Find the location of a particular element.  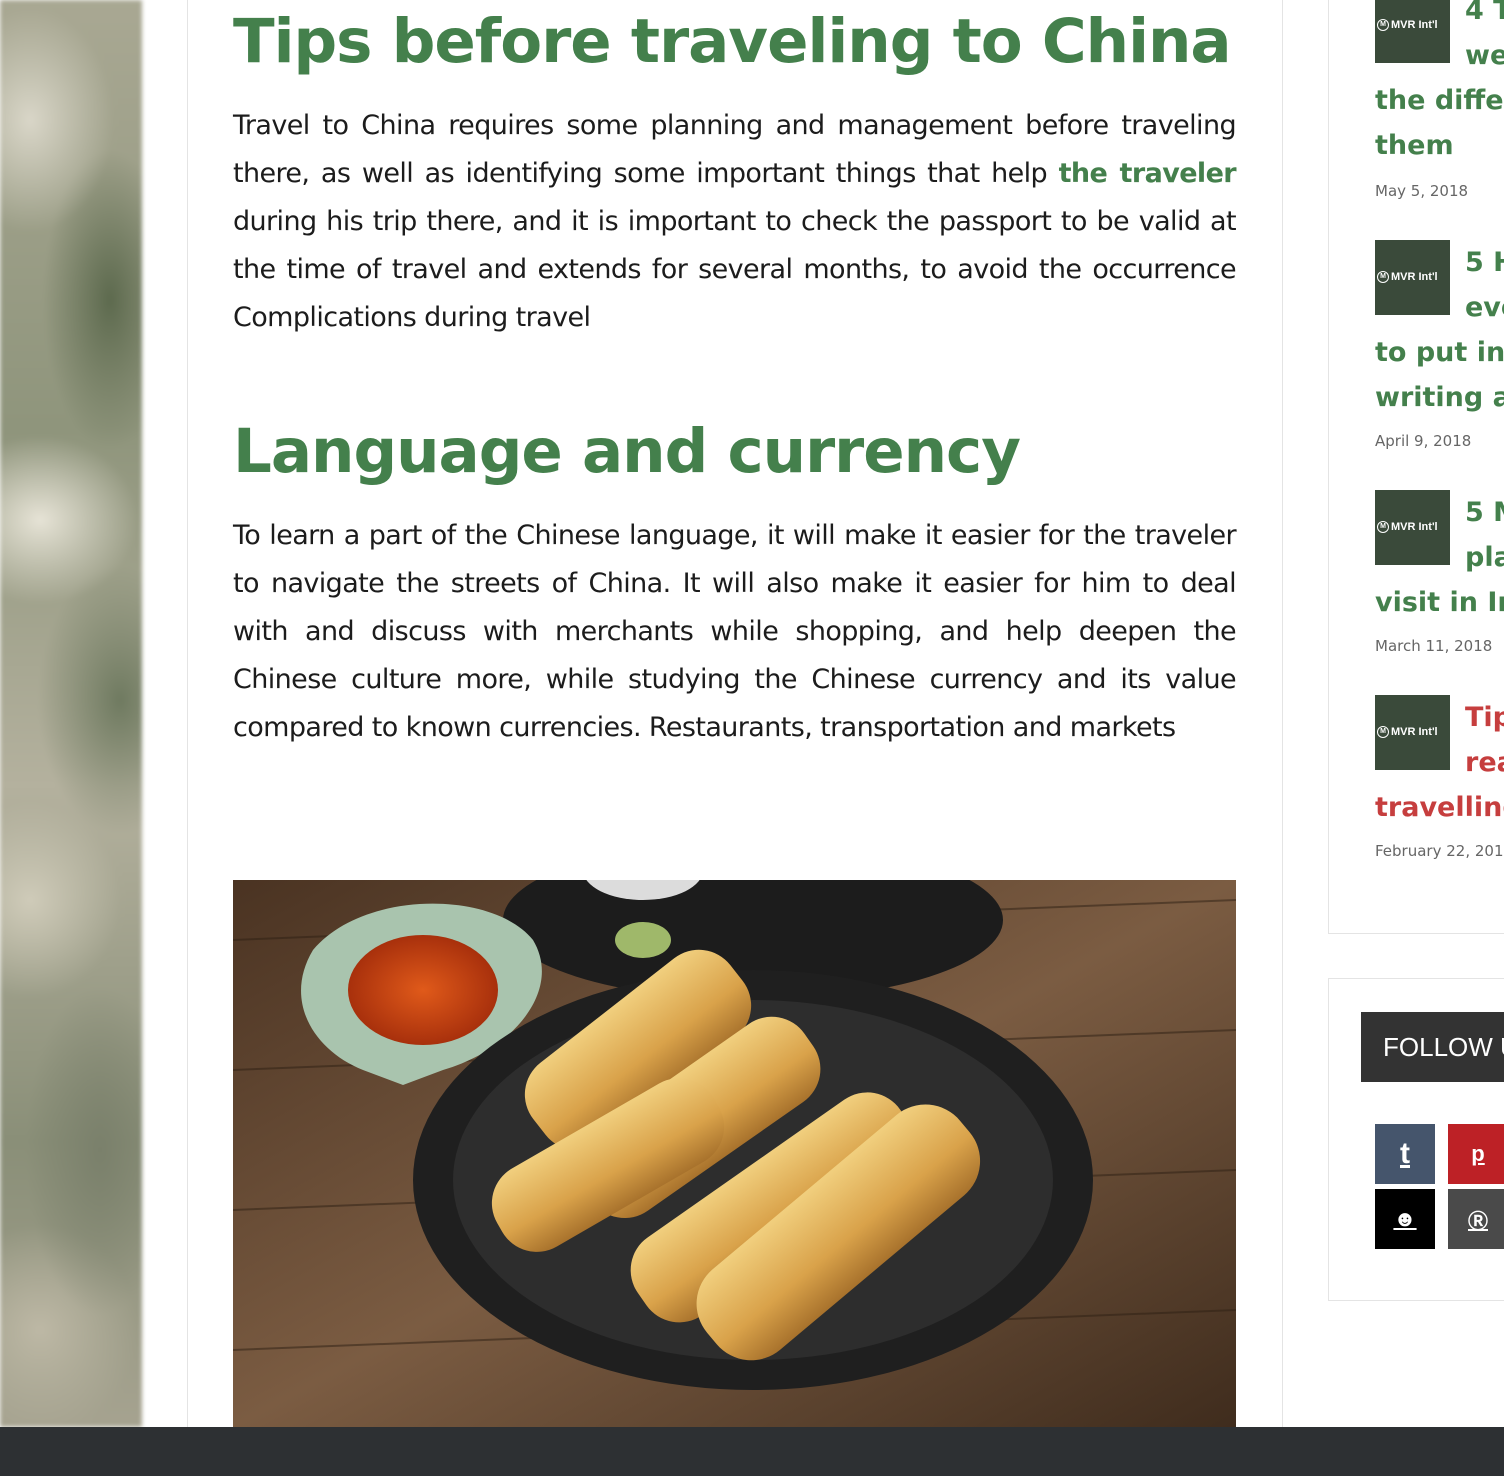

post-date: March 11, 2018 is located at coordinates (1434, 646).